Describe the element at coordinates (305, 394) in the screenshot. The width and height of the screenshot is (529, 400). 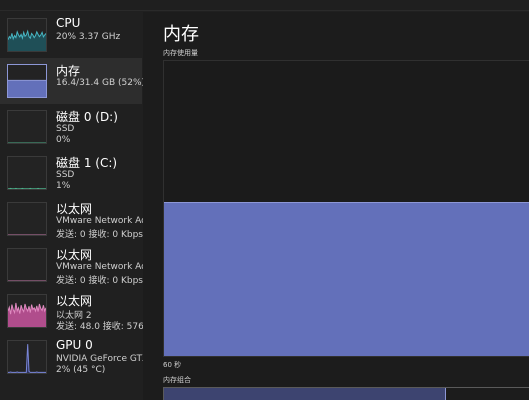
I see `memory-composition-in-use` at that location.